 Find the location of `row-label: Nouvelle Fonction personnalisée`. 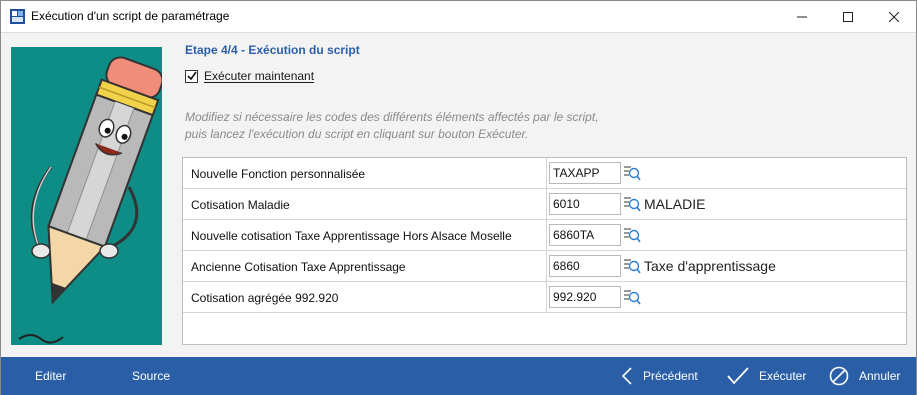

row-label: Nouvelle Fonction personnalisée is located at coordinates (278, 174).